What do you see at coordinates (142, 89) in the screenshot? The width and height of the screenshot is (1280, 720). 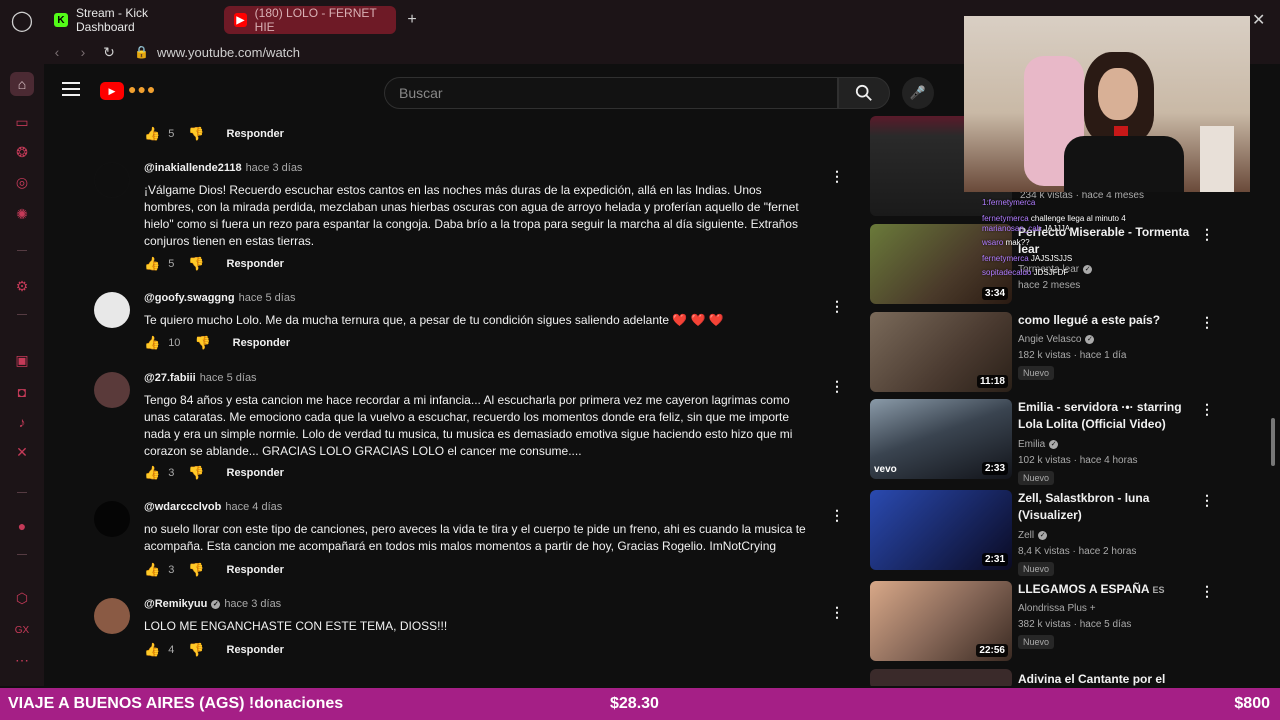 I see `doodle-logo-icon: ●●●` at bounding box center [142, 89].